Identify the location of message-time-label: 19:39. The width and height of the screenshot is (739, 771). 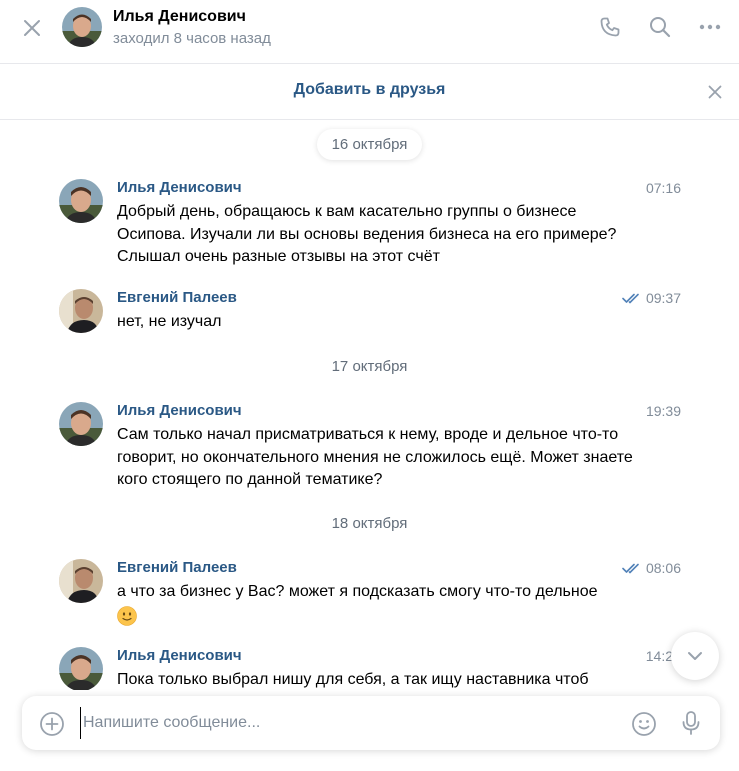
(663, 411).